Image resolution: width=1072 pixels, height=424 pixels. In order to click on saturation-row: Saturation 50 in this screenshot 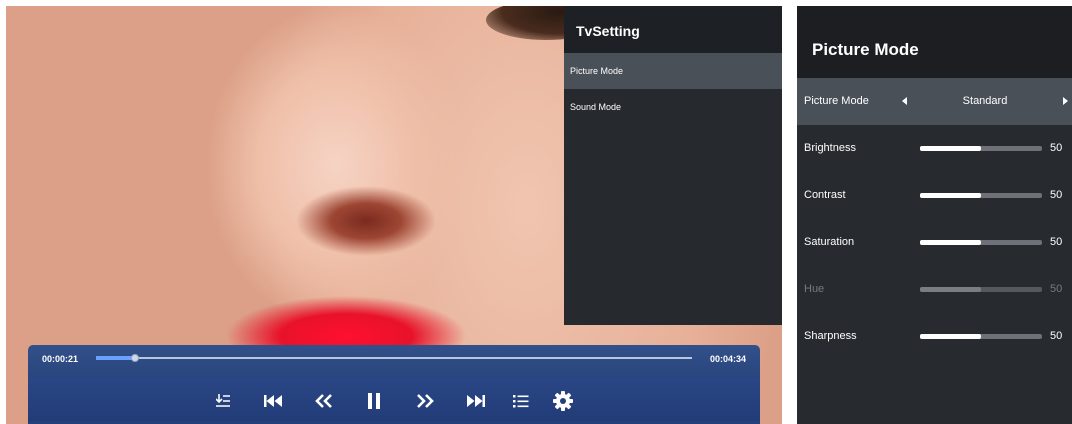, I will do `click(934, 242)`.